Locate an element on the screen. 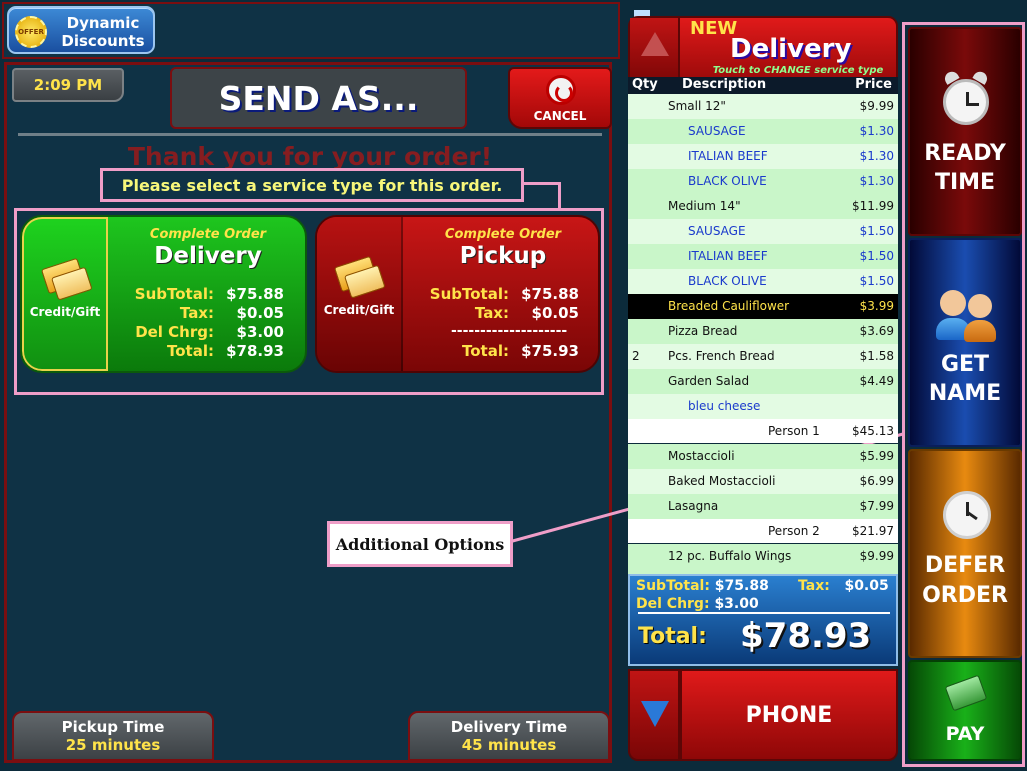  pickup-time-button: Pickup Time 25 minutes is located at coordinates (113, 736).